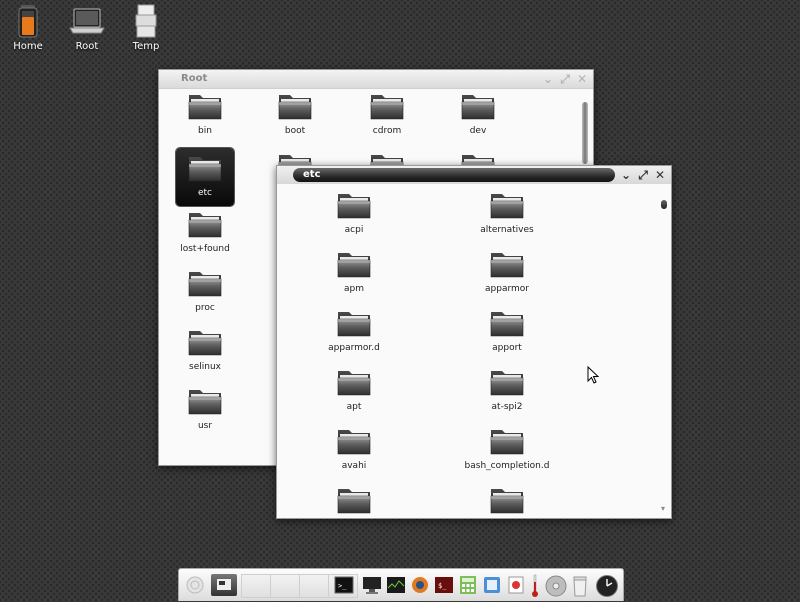  What do you see at coordinates (354, 289) in the screenshot?
I see `folder-label: apm` at bounding box center [354, 289].